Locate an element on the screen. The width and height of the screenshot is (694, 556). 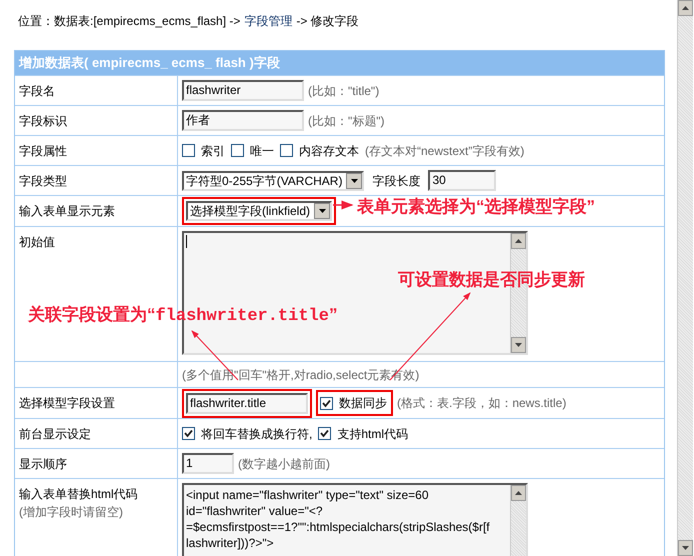
checkbox-label: 索引 is located at coordinates (213, 151).